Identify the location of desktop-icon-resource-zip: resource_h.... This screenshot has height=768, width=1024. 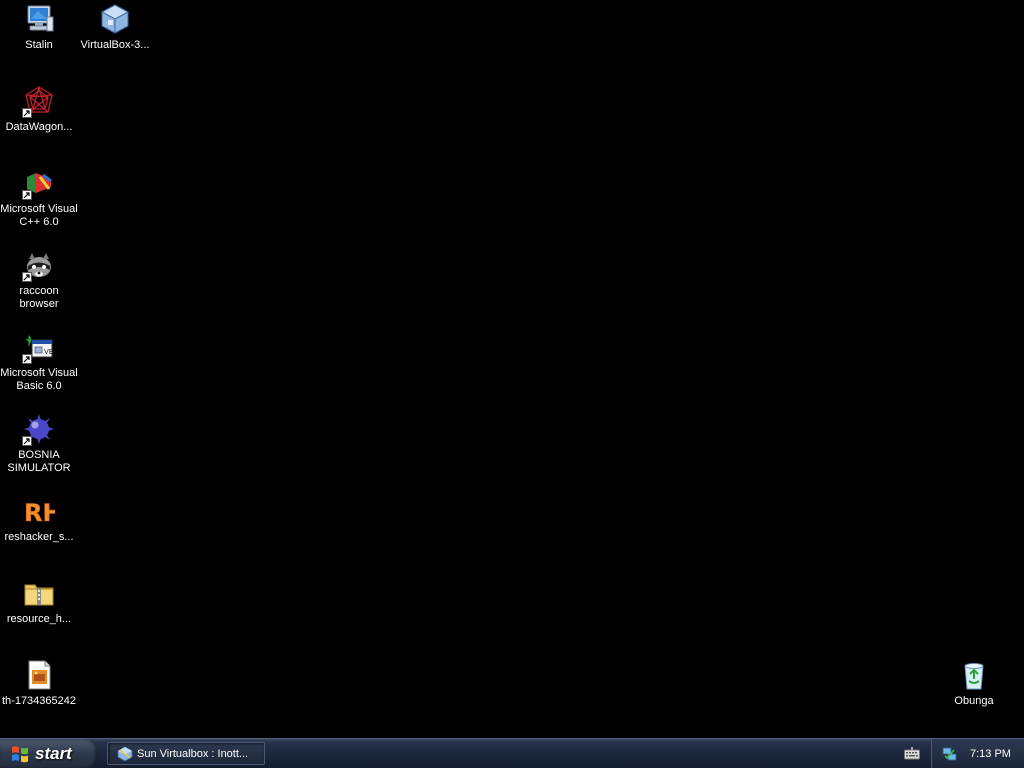
(39, 601).